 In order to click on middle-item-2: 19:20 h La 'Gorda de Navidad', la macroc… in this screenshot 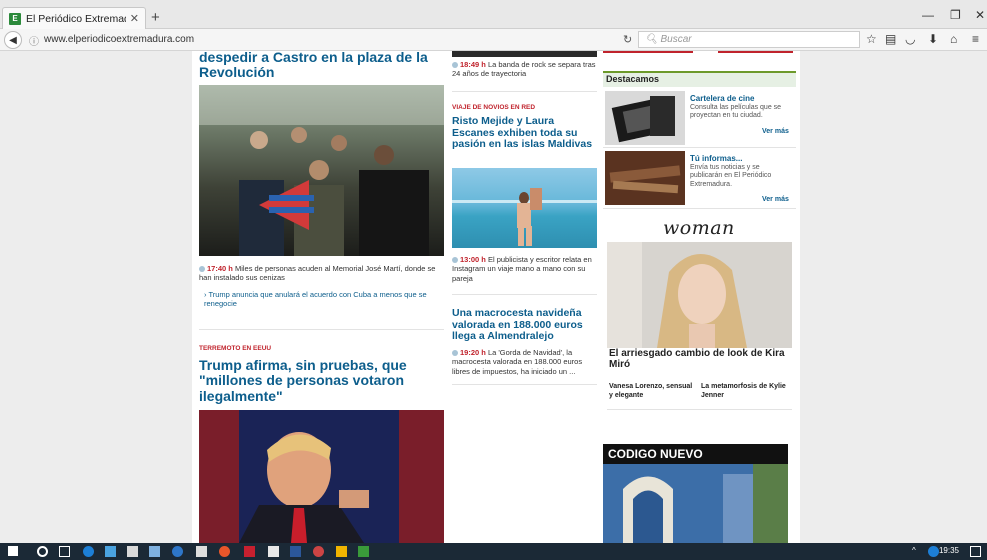, I will do `click(524, 362)`.